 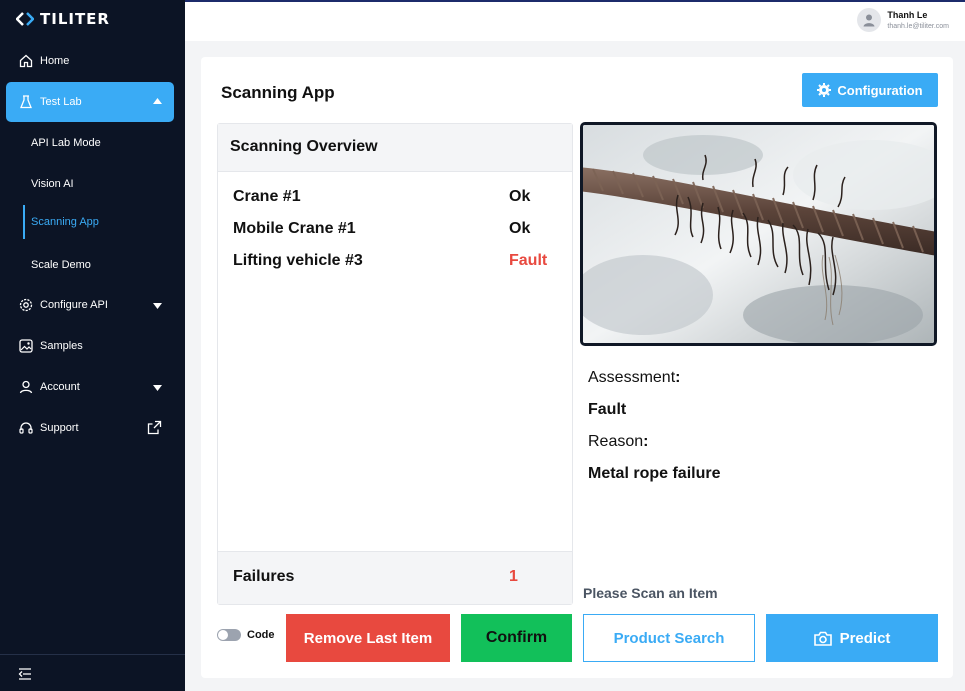 What do you see at coordinates (157, 101) in the screenshot?
I see `caret-up-icon` at bounding box center [157, 101].